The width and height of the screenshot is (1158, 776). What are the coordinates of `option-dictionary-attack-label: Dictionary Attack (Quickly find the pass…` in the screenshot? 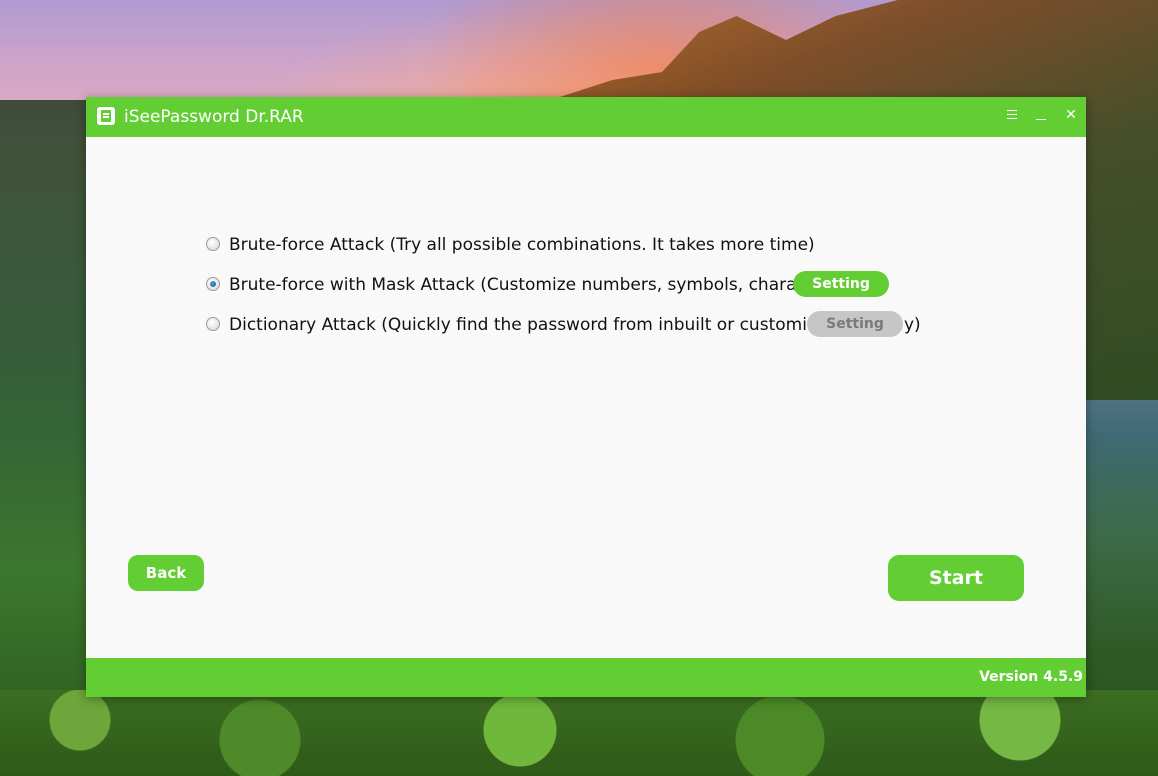 It's located at (517, 325).